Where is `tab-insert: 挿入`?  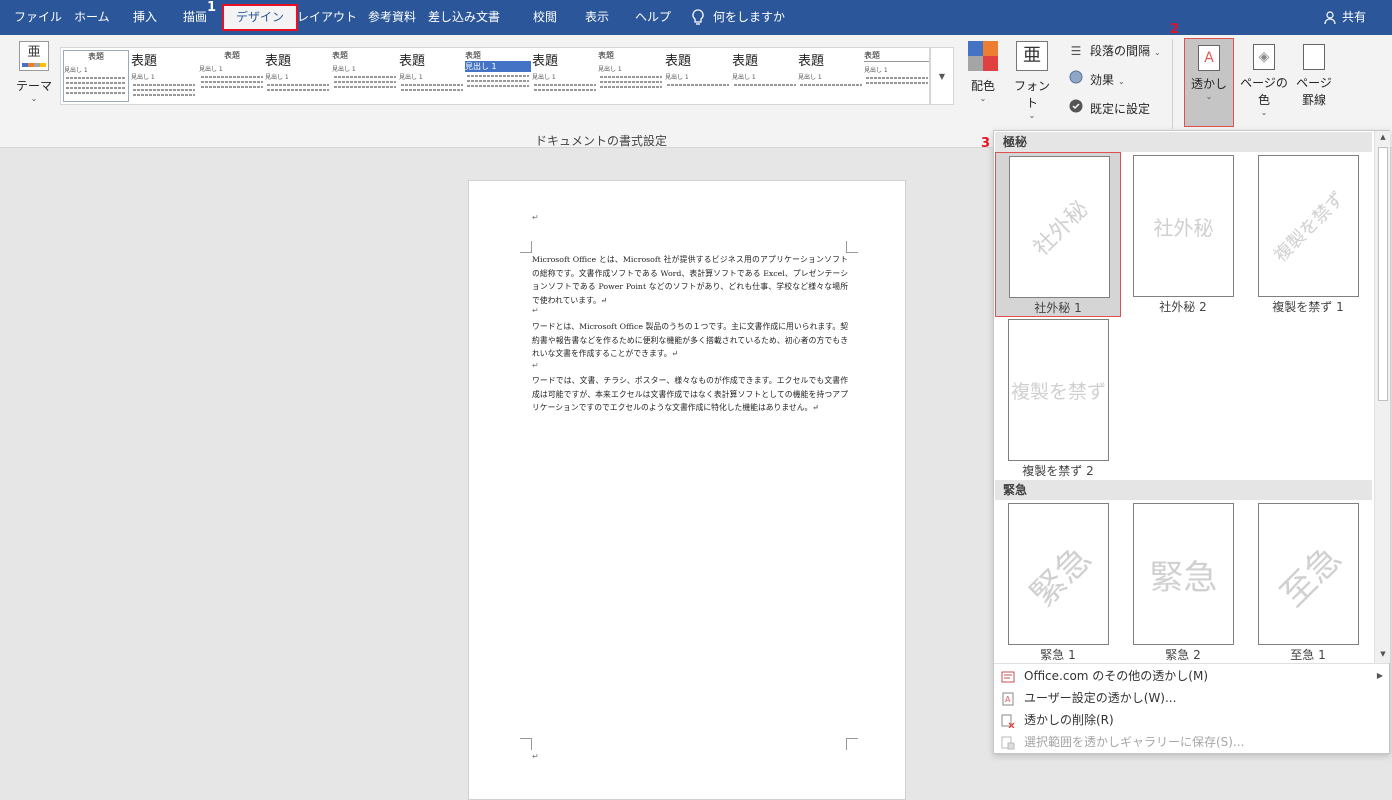
tab-insert: 挿入 is located at coordinates (145, 17).